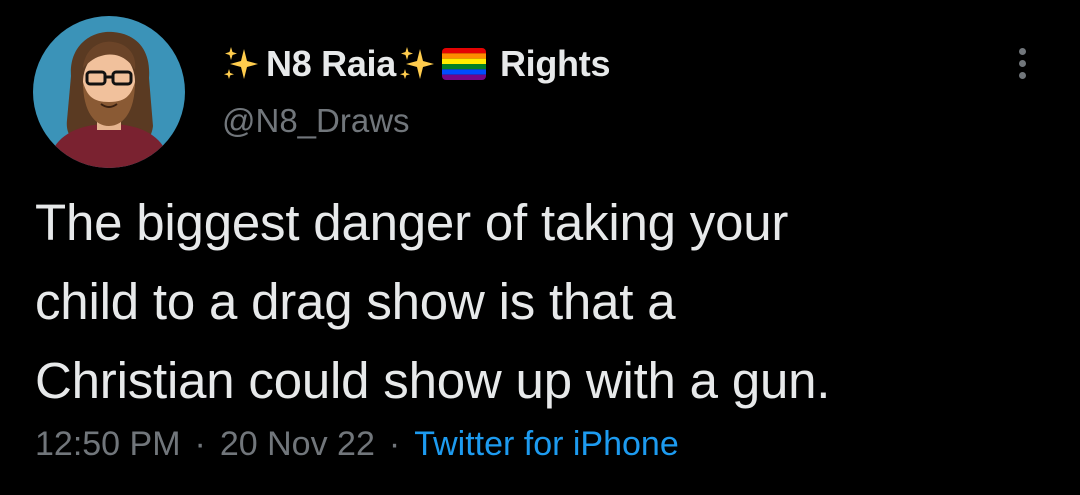  I want to click on rainbow-flag-icon, so click(463, 64).